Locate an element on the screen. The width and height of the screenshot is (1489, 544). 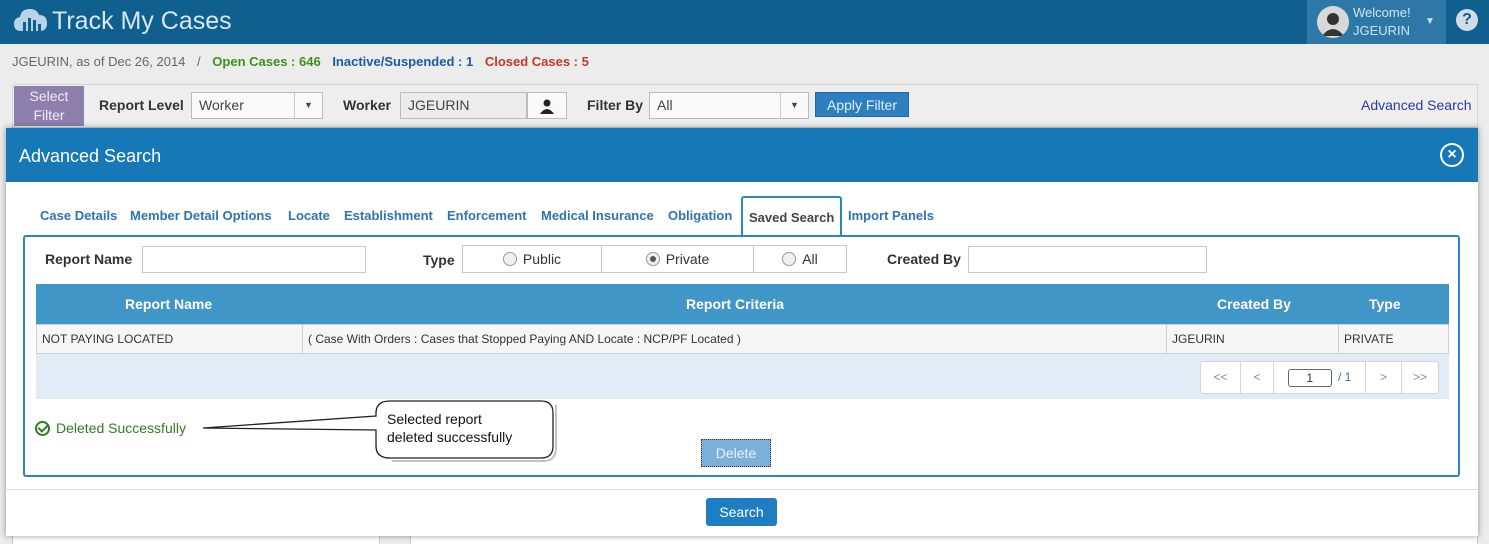
callout-text: Selected report deleted successfully is located at coordinates (469, 428).